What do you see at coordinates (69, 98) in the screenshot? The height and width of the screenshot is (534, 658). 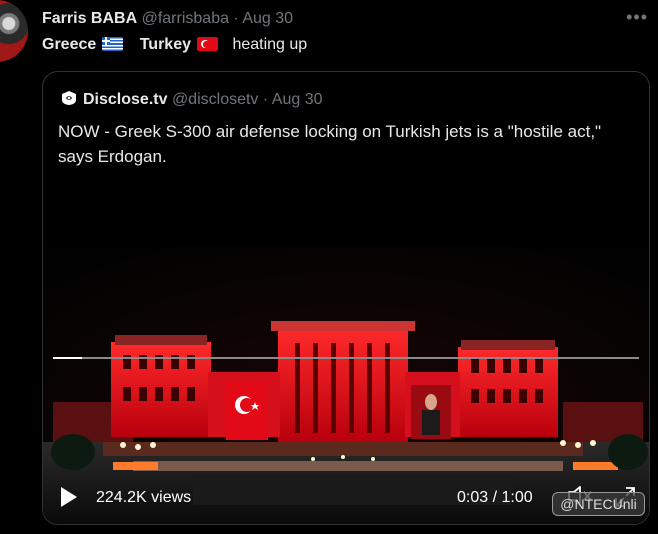 I see `disclose-logo-icon` at bounding box center [69, 98].